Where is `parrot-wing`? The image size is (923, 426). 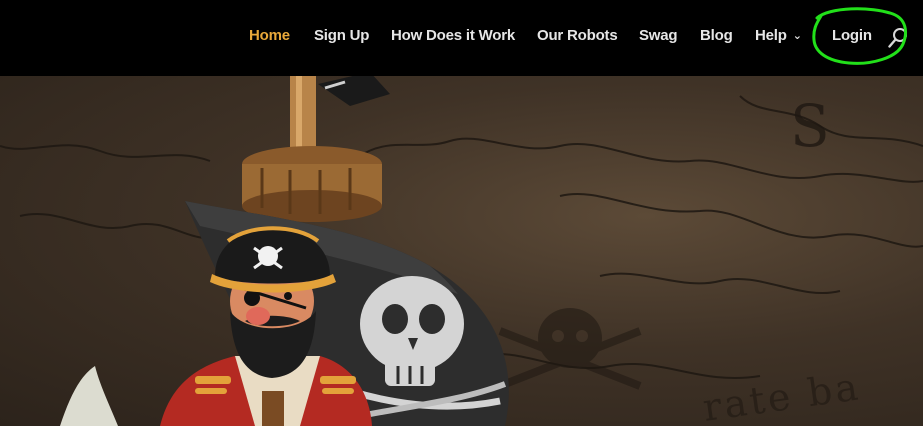
parrot-wing is located at coordinates (89, 396).